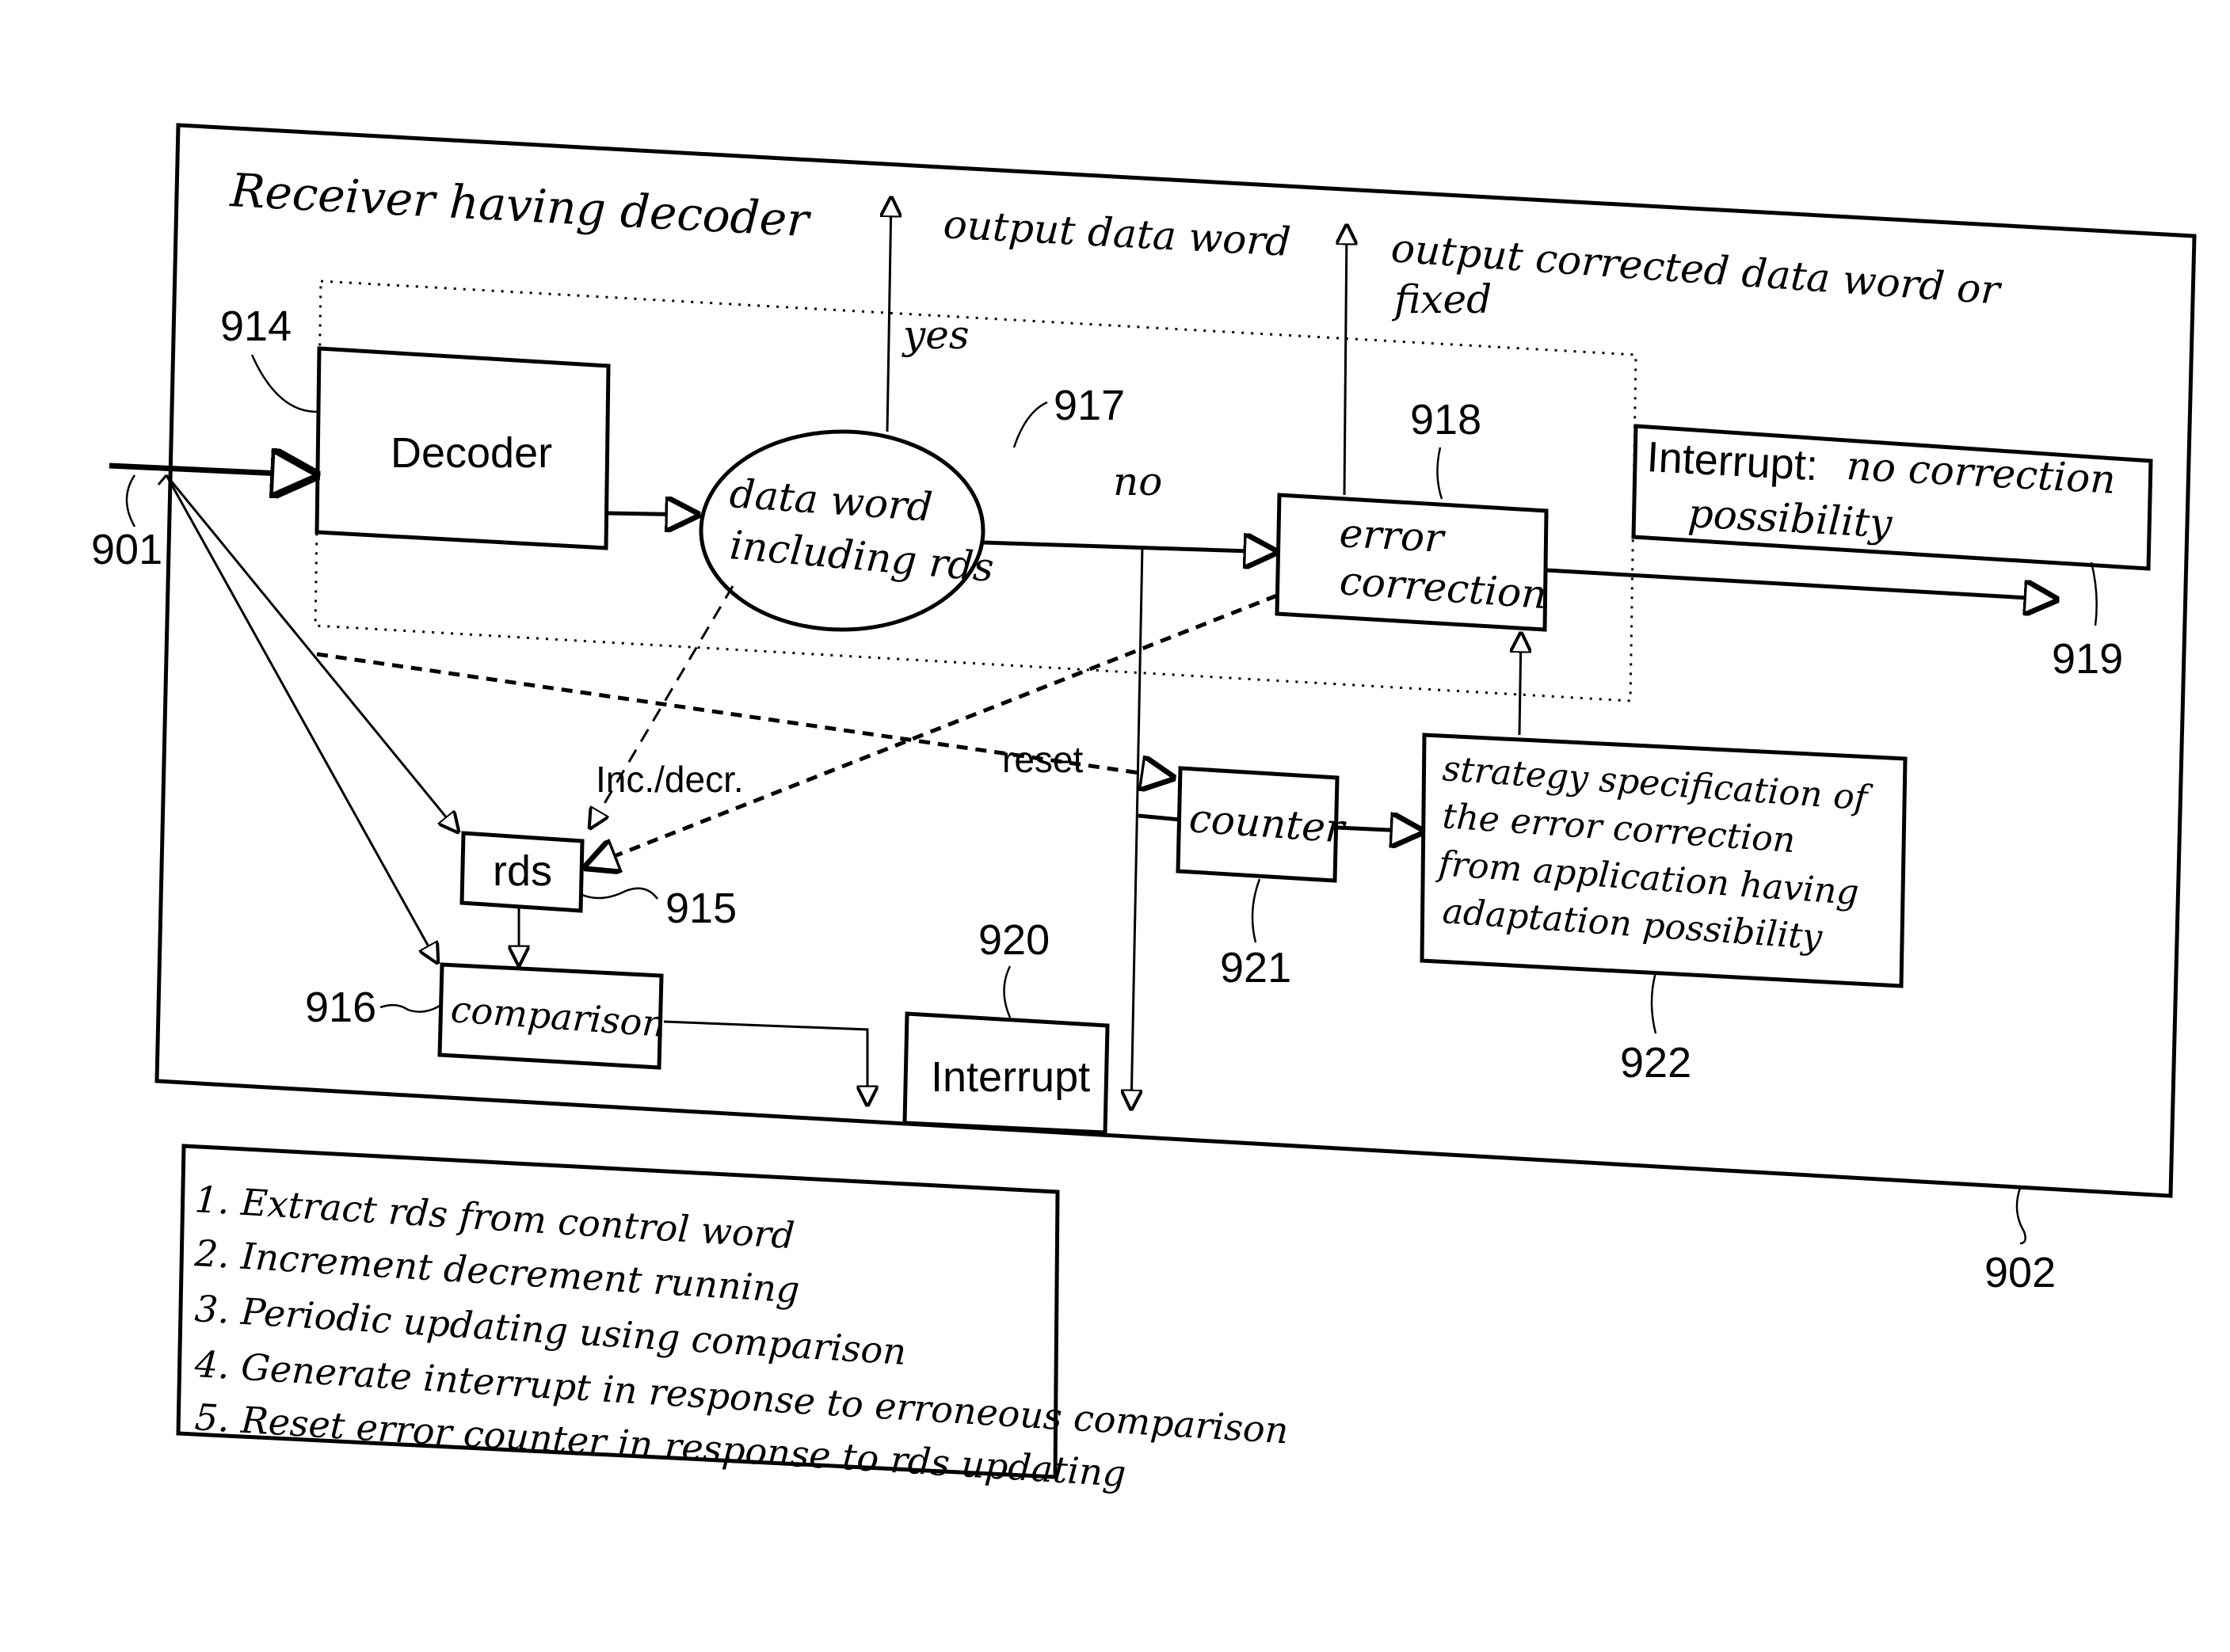 The height and width of the screenshot is (1652, 2230). What do you see at coordinates (1116, 233) in the screenshot?
I see `output-data-word-label: output data word` at bounding box center [1116, 233].